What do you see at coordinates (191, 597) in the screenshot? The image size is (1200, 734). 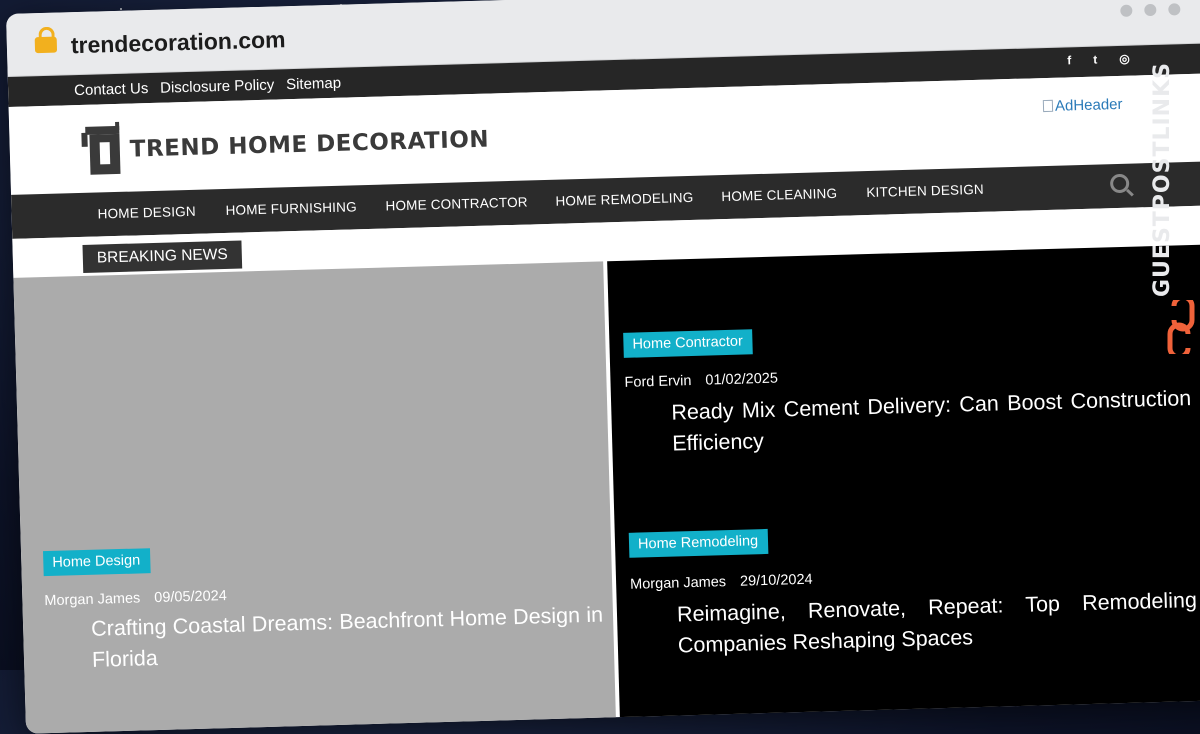 I see `post-date: 09/05/2024` at bounding box center [191, 597].